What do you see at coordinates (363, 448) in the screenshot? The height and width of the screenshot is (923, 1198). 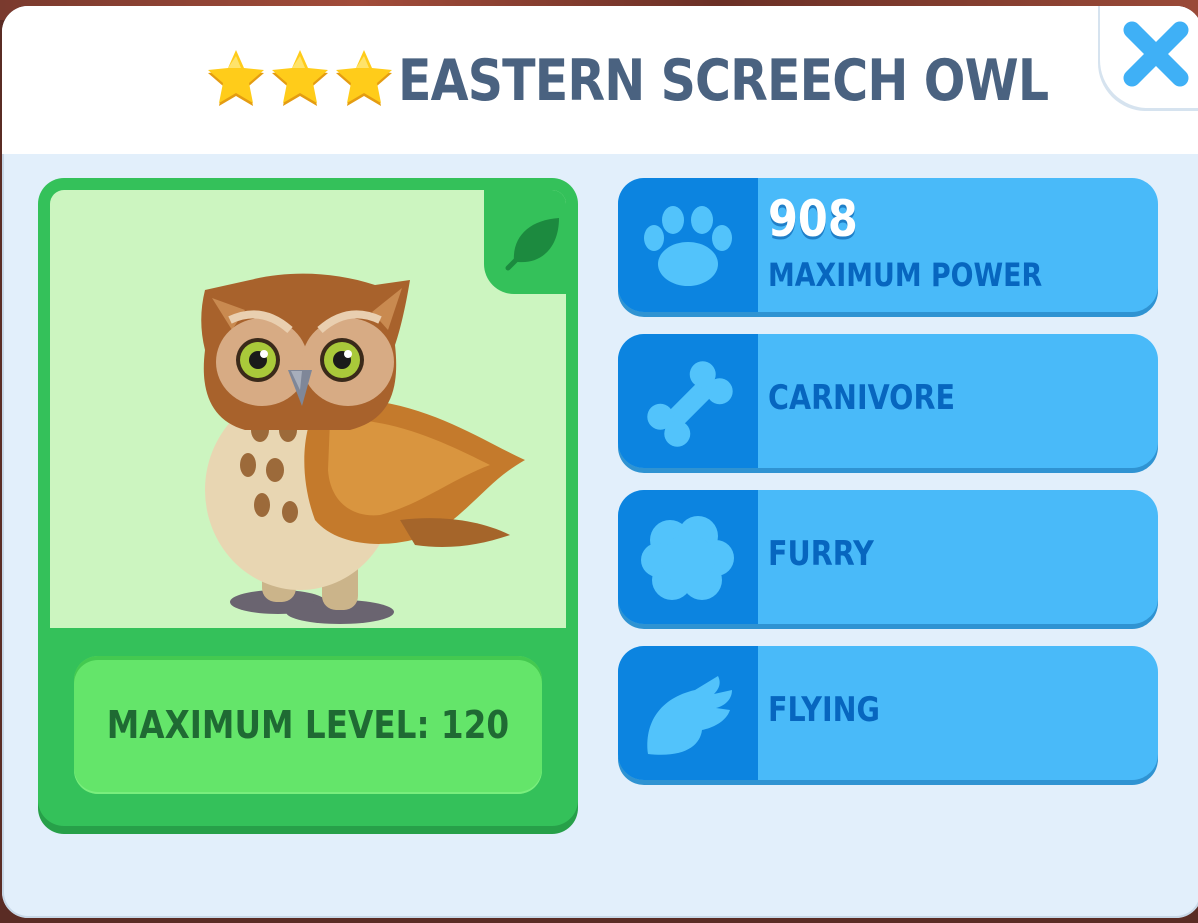 I see `owl-portrait` at bounding box center [363, 448].